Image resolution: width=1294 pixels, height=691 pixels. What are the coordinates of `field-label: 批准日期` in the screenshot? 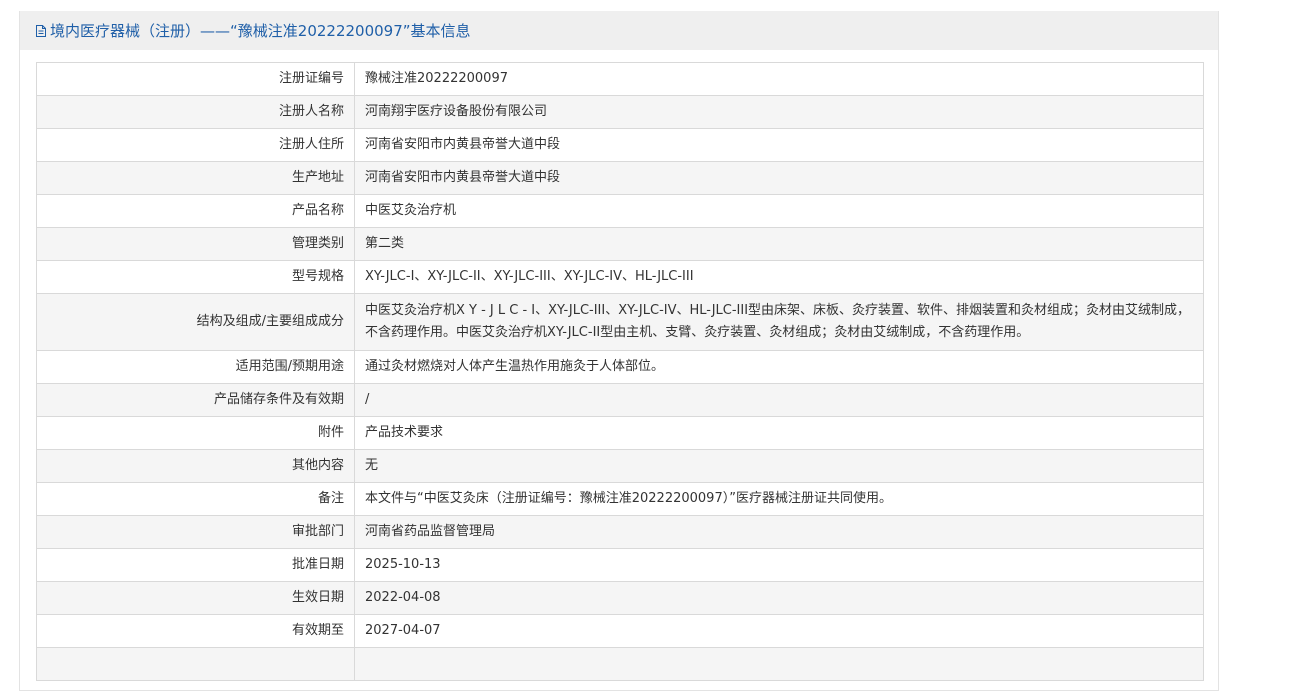 It's located at (195, 565).